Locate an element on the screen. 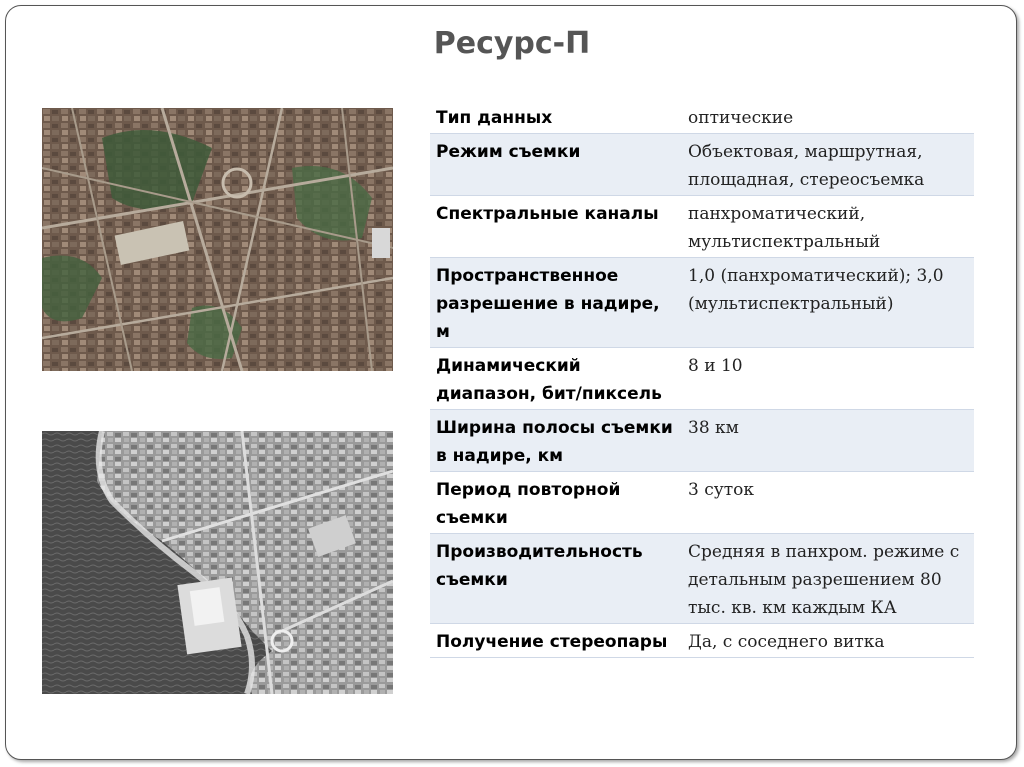  row-label: Динамический диапазон, бит/пиксель is located at coordinates (556, 378).